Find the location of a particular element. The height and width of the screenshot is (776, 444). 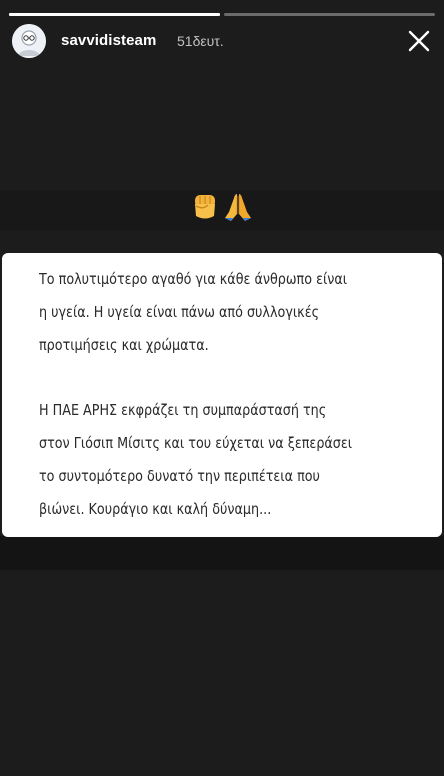

statement-line: το συντομότερο δυνατό την περιπέτεια που is located at coordinates (179, 476).